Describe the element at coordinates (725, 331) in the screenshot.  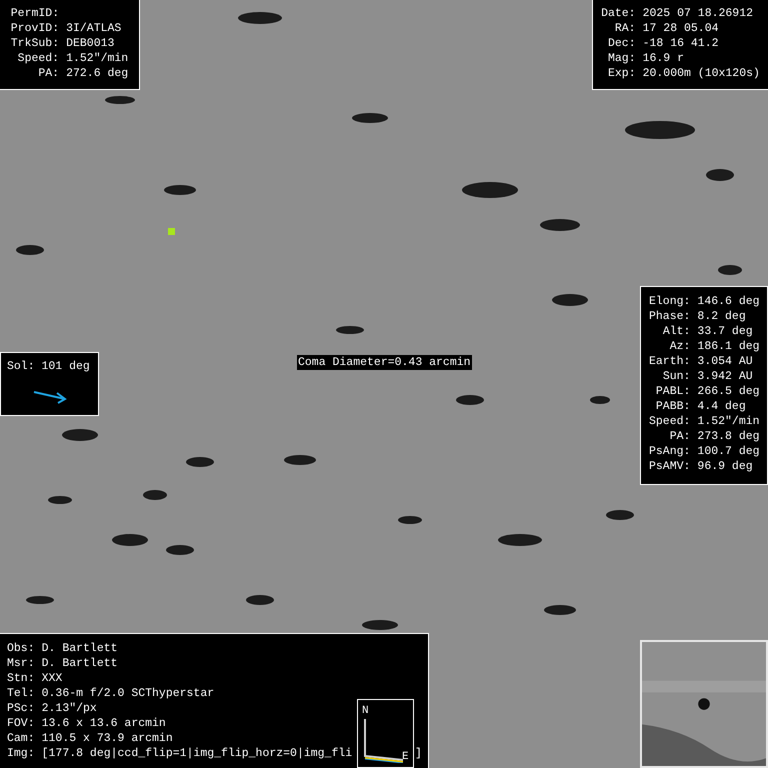
I see `field-value: 33.7 deg` at that location.